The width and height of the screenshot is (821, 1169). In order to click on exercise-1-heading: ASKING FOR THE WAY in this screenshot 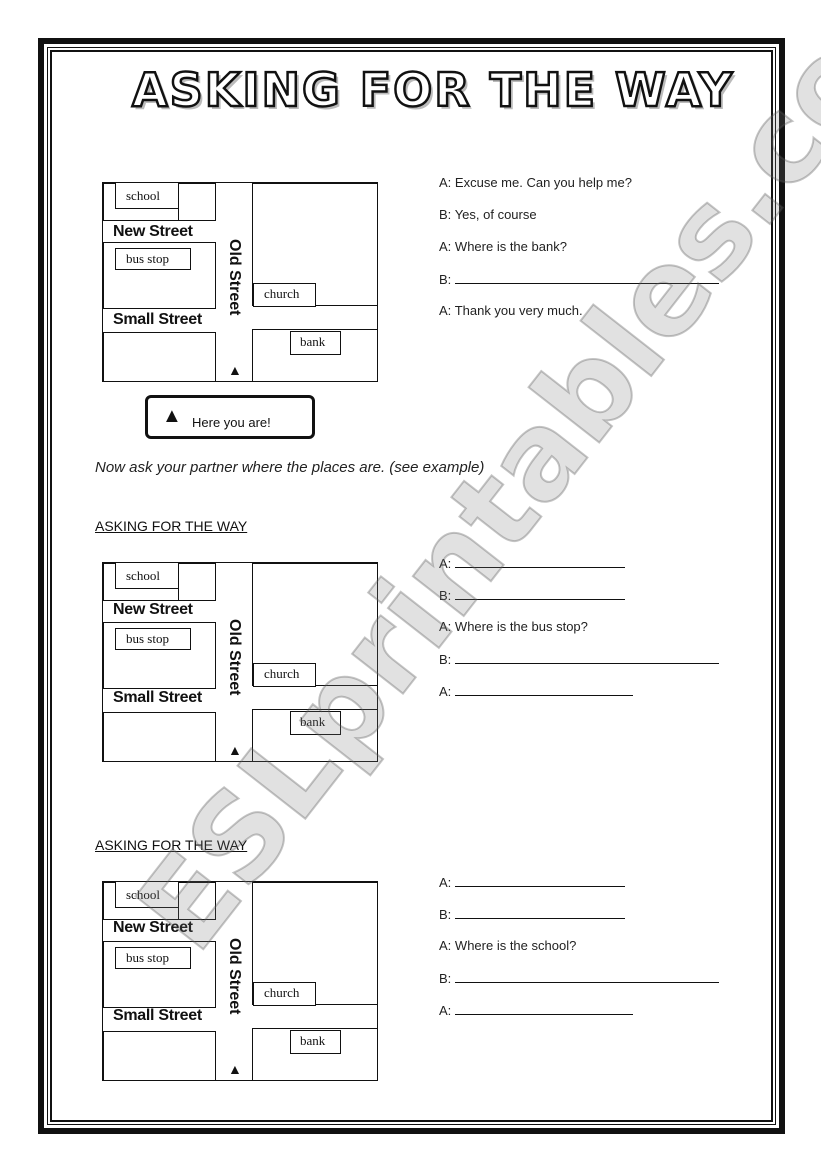, I will do `click(171, 526)`.